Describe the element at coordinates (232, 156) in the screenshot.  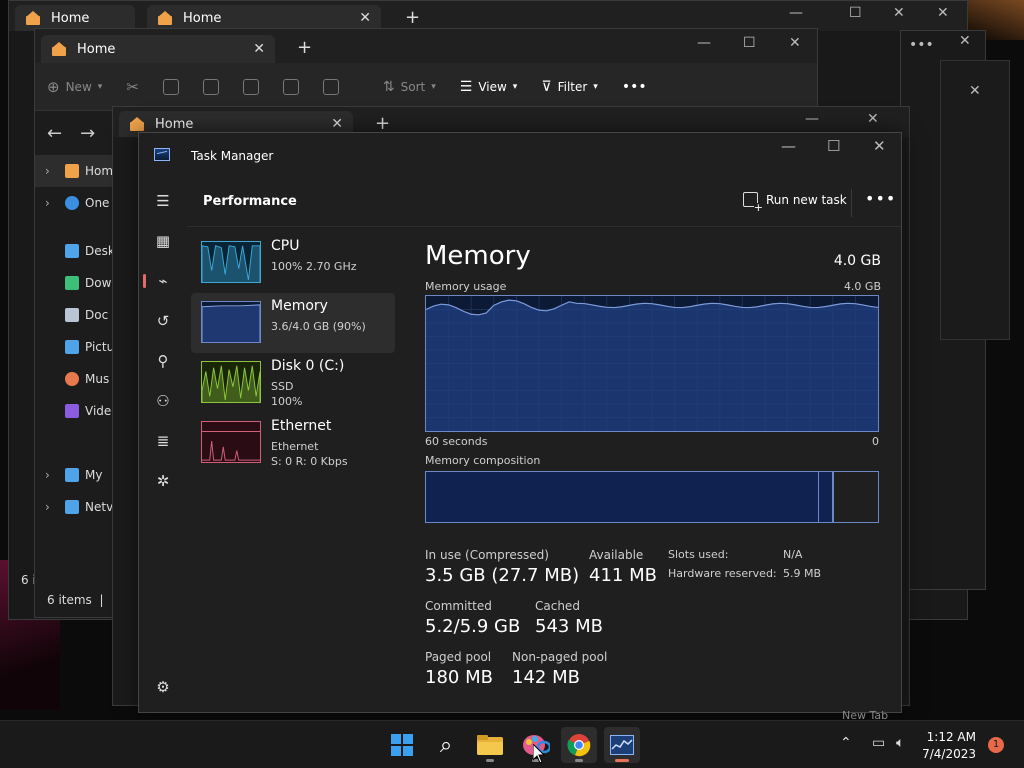
I see `window-title: Task Manager` at that location.